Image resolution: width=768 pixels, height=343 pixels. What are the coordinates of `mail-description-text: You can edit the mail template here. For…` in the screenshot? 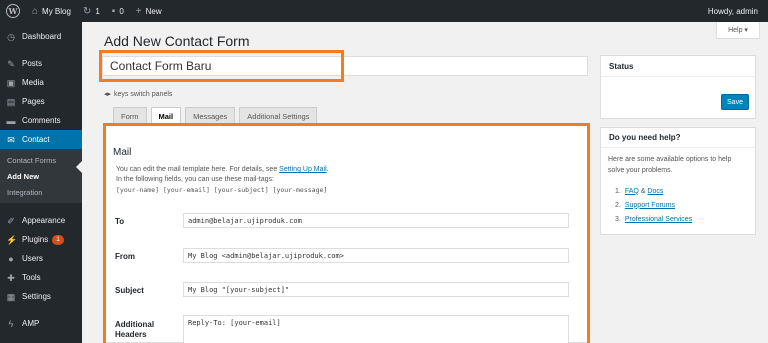 It's located at (198, 169).